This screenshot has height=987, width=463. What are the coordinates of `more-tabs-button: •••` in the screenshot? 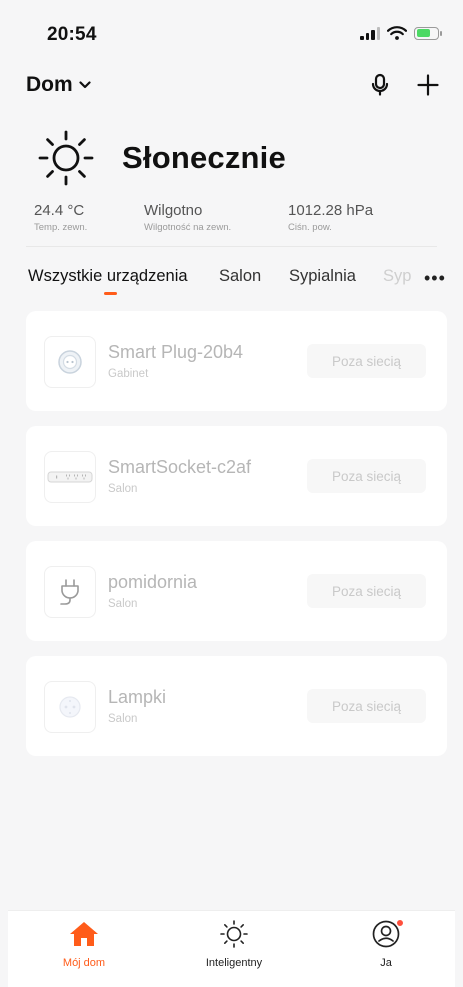 It's located at (435, 278).